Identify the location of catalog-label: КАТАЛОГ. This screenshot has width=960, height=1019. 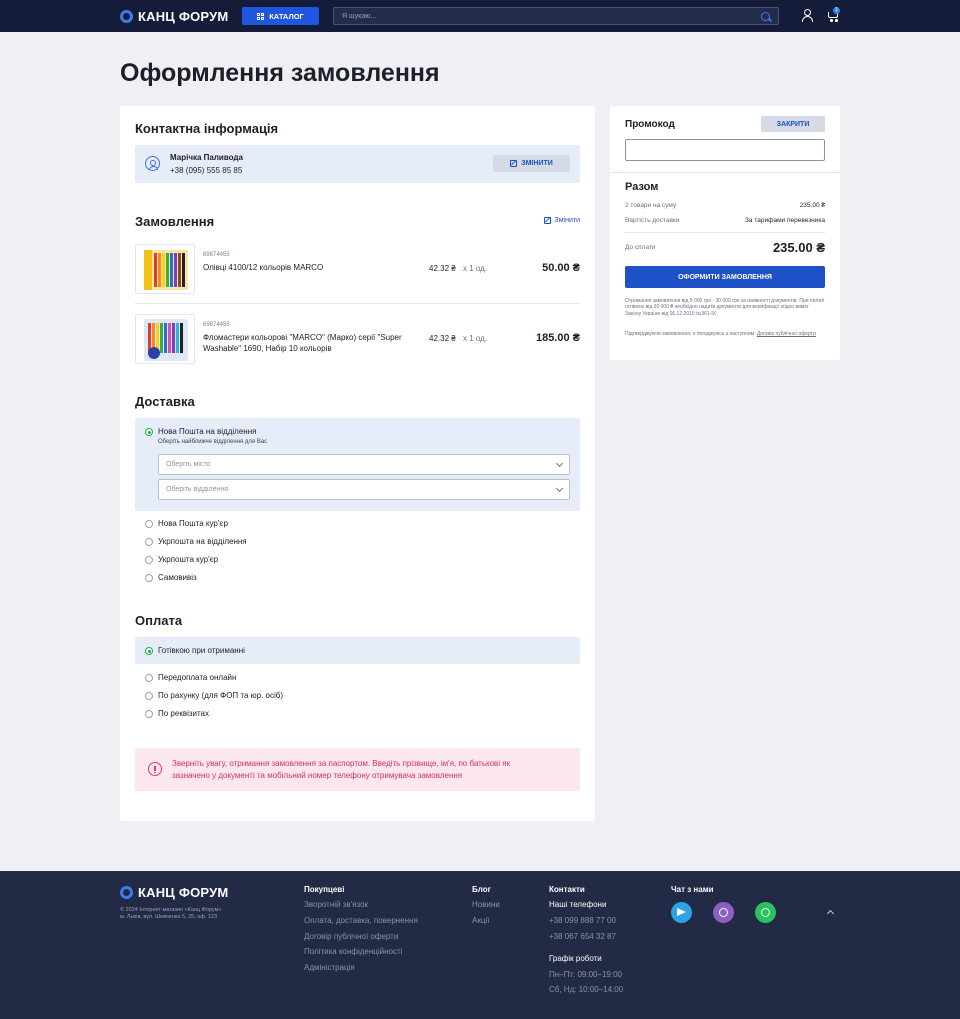
(286, 16).